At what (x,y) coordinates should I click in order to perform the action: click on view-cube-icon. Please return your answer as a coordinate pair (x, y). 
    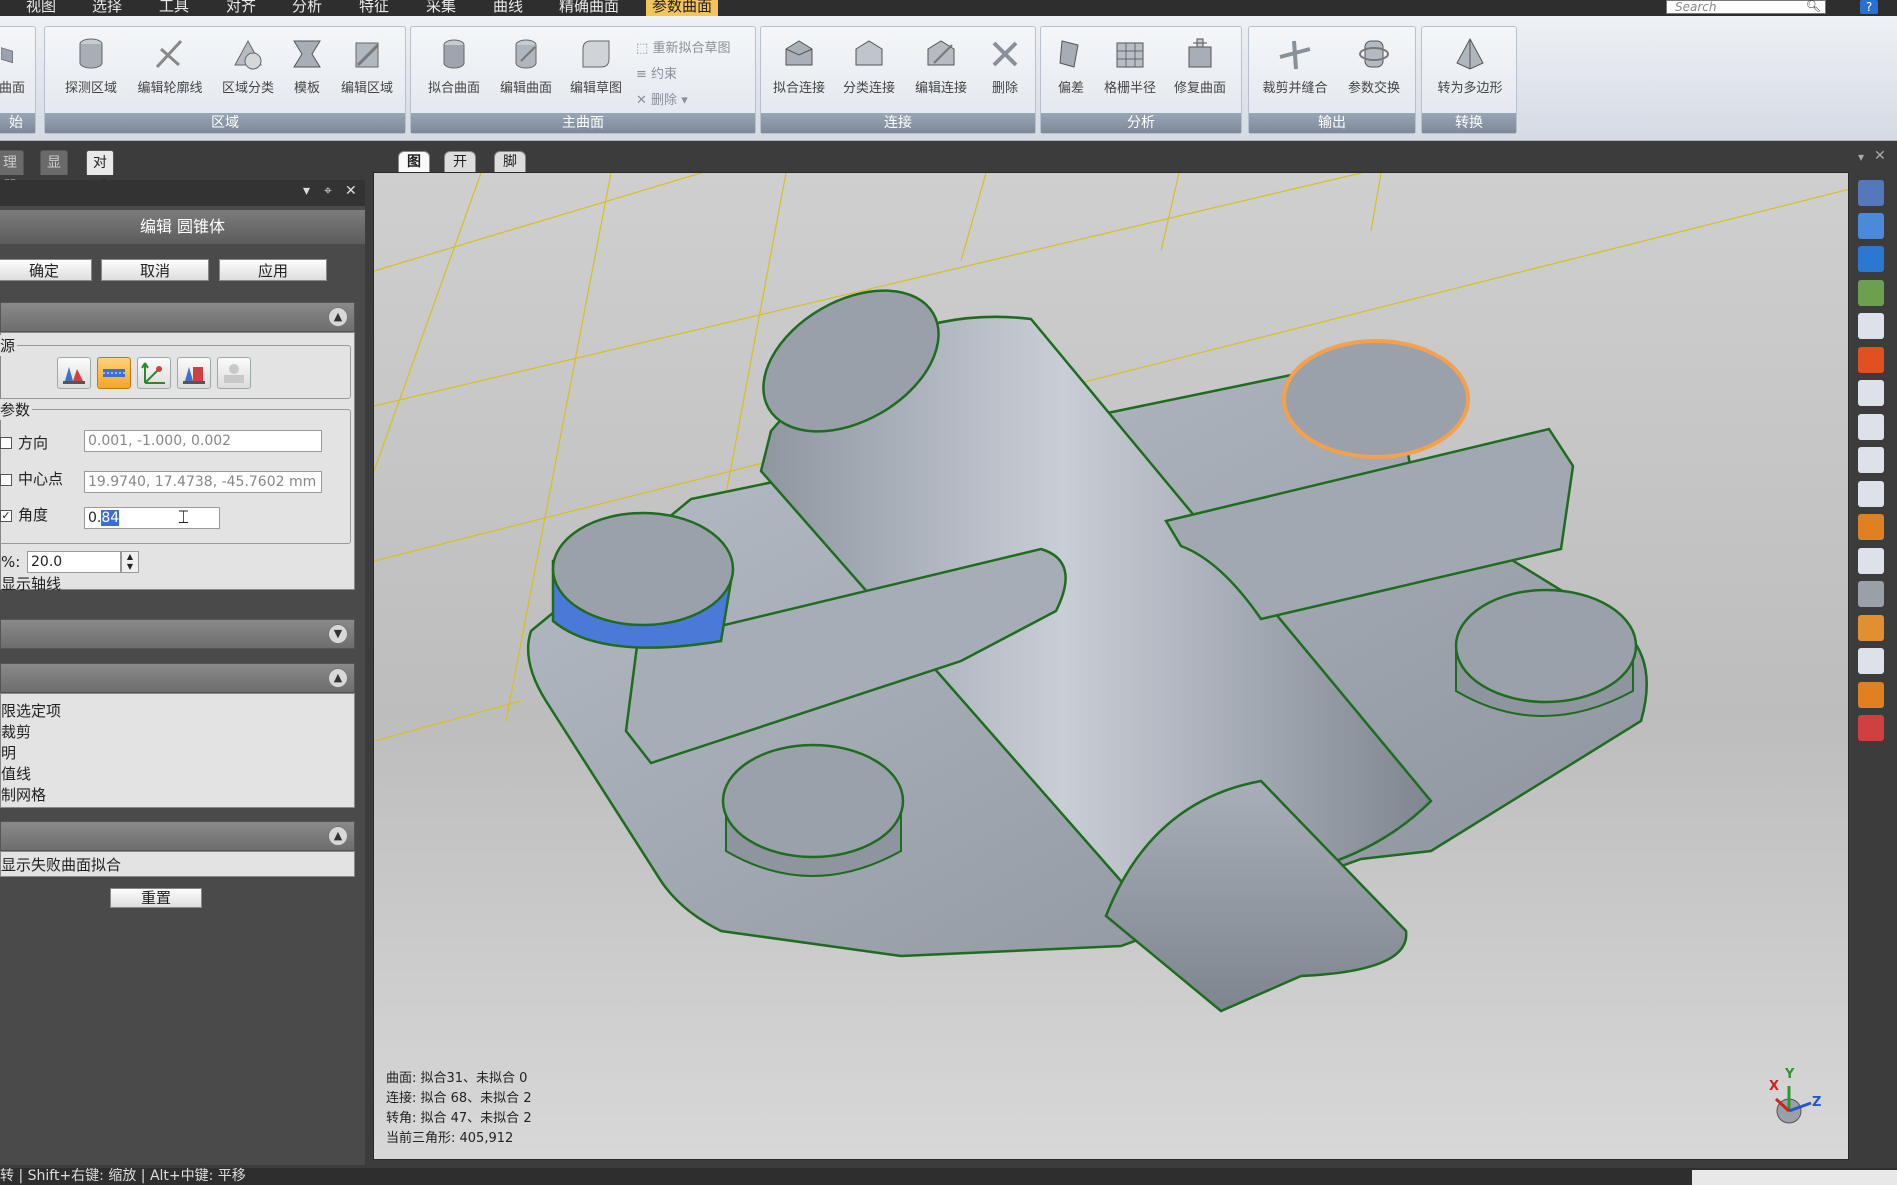
    Looking at the image, I should click on (1871, 193).